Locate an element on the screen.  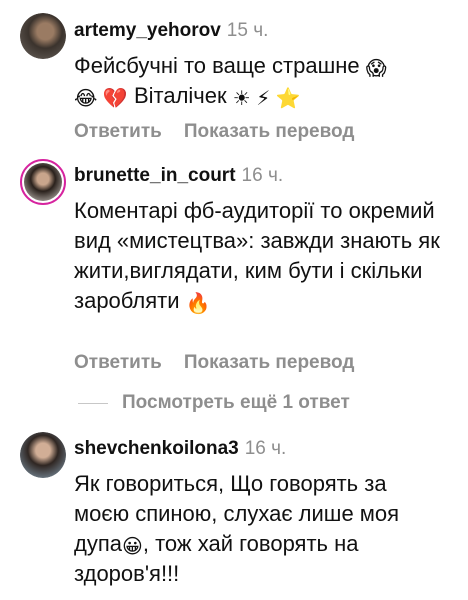
comment-meta: shevchenkoilona3 16 ч. is located at coordinates (180, 449).